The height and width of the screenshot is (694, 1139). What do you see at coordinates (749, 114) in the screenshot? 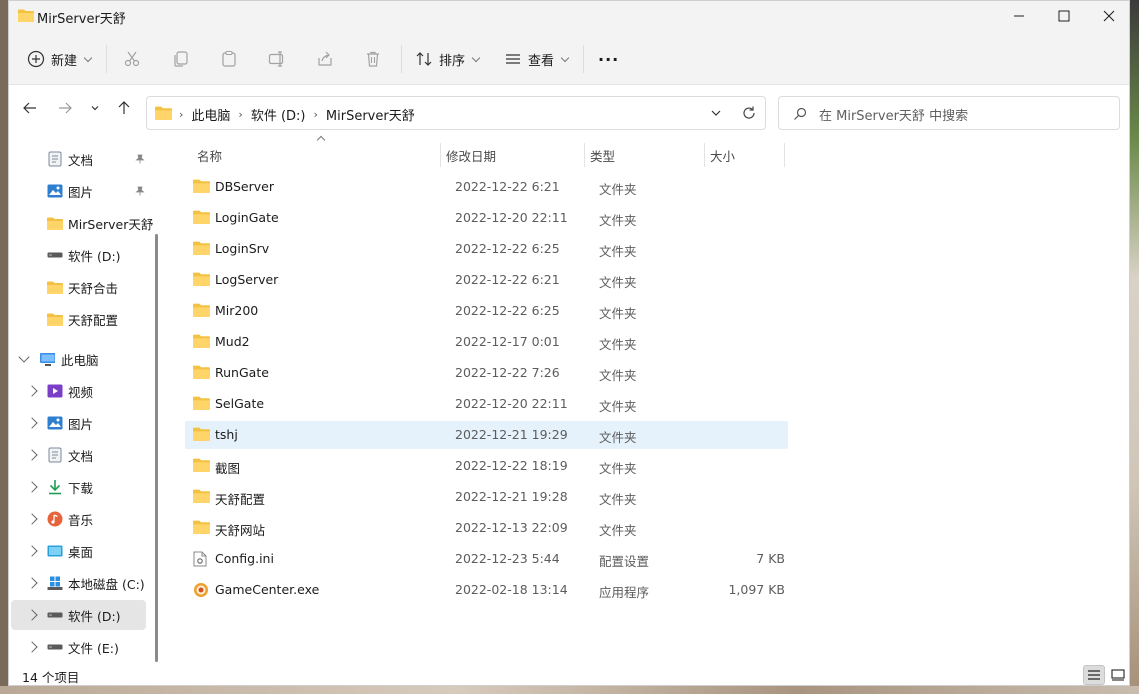
I see `refresh-button` at bounding box center [749, 114].